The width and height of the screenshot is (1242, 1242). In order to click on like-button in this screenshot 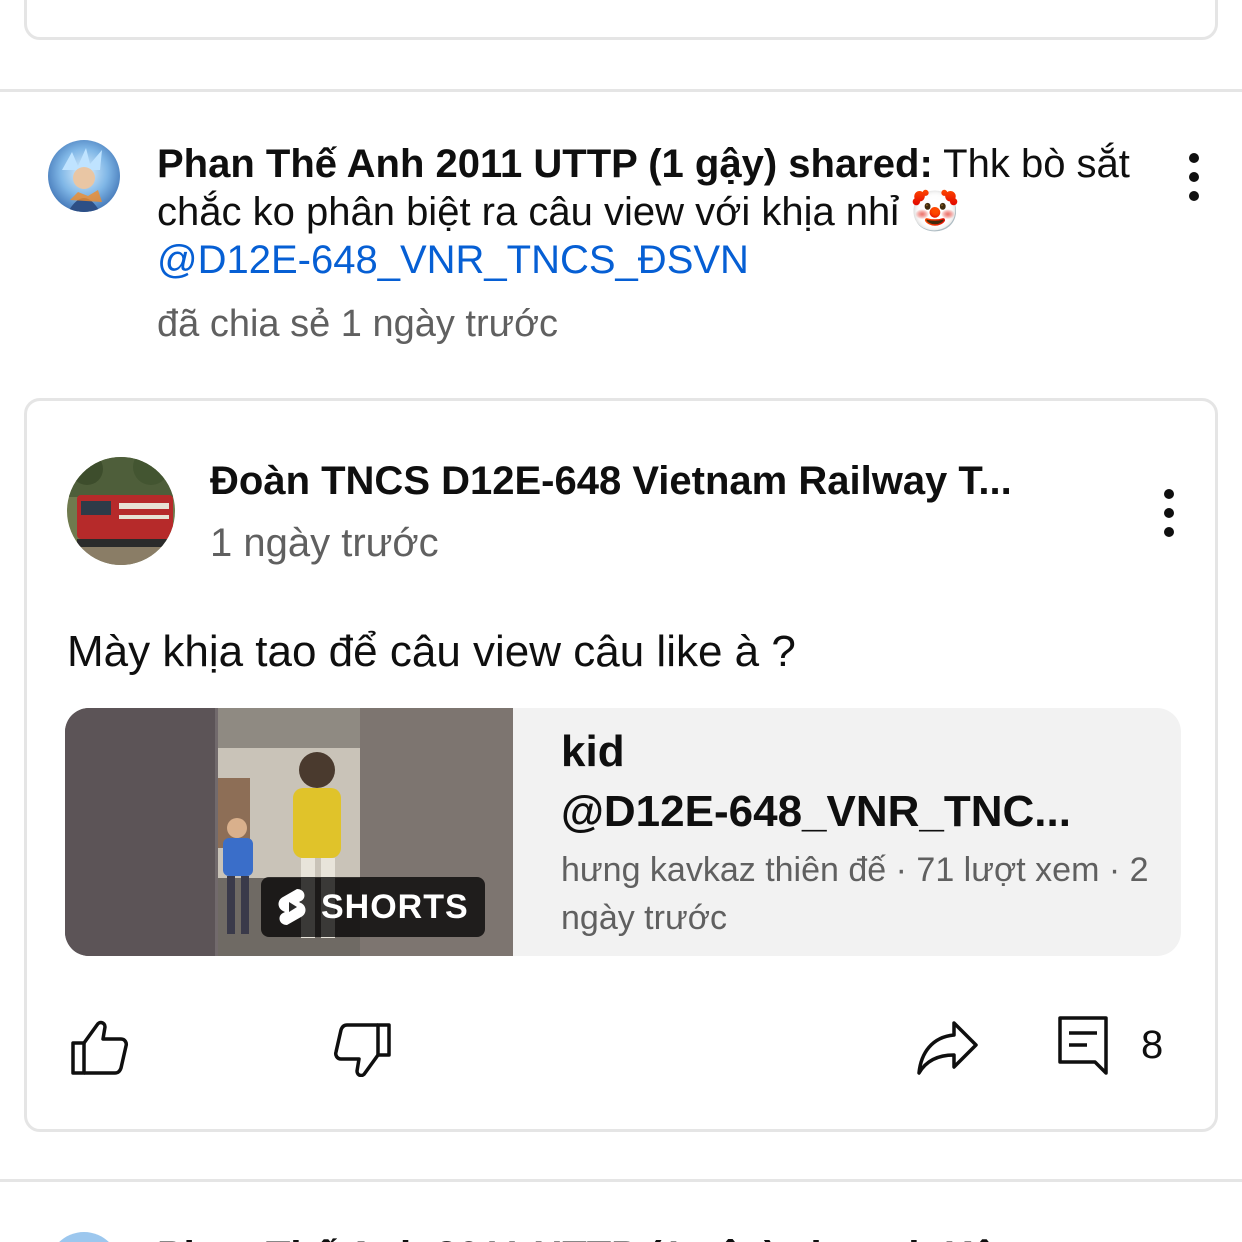, I will do `click(99, 1047)`.